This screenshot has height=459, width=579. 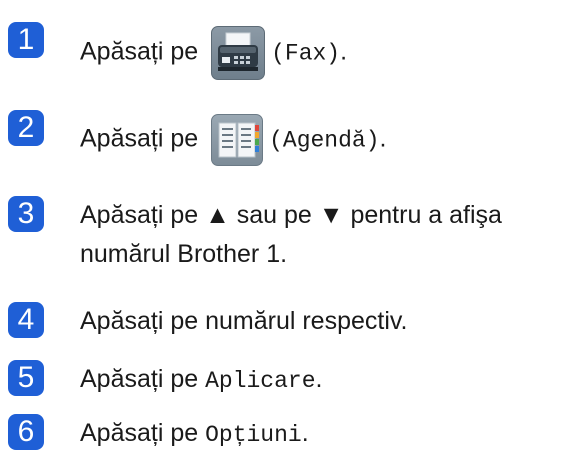 I want to click on apply-label: Aplicare, so click(x=260, y=381).